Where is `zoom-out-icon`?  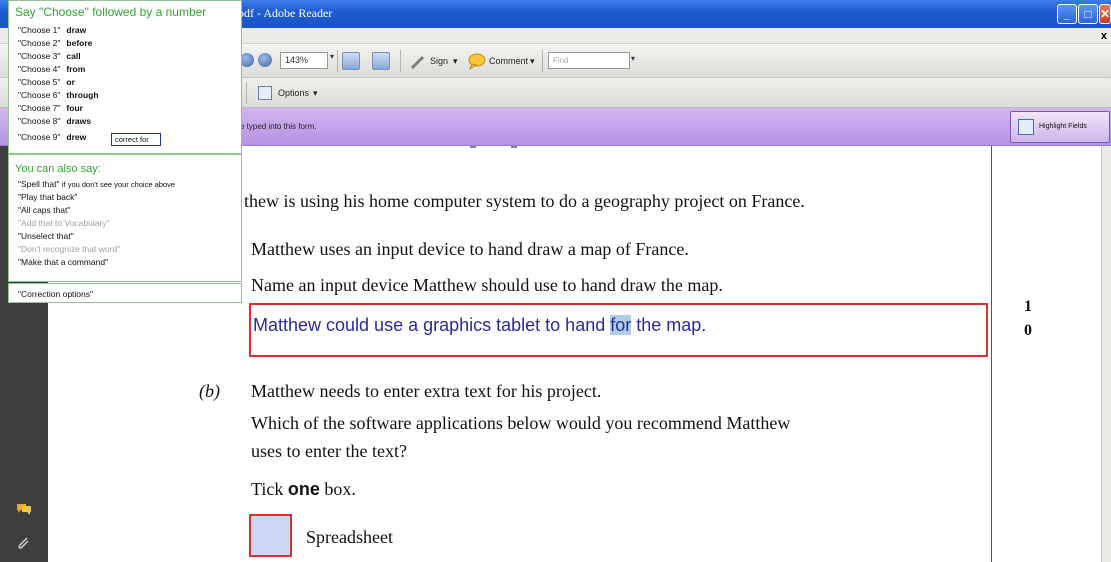
zoom-out-icon is located at coordinates (247, 60).